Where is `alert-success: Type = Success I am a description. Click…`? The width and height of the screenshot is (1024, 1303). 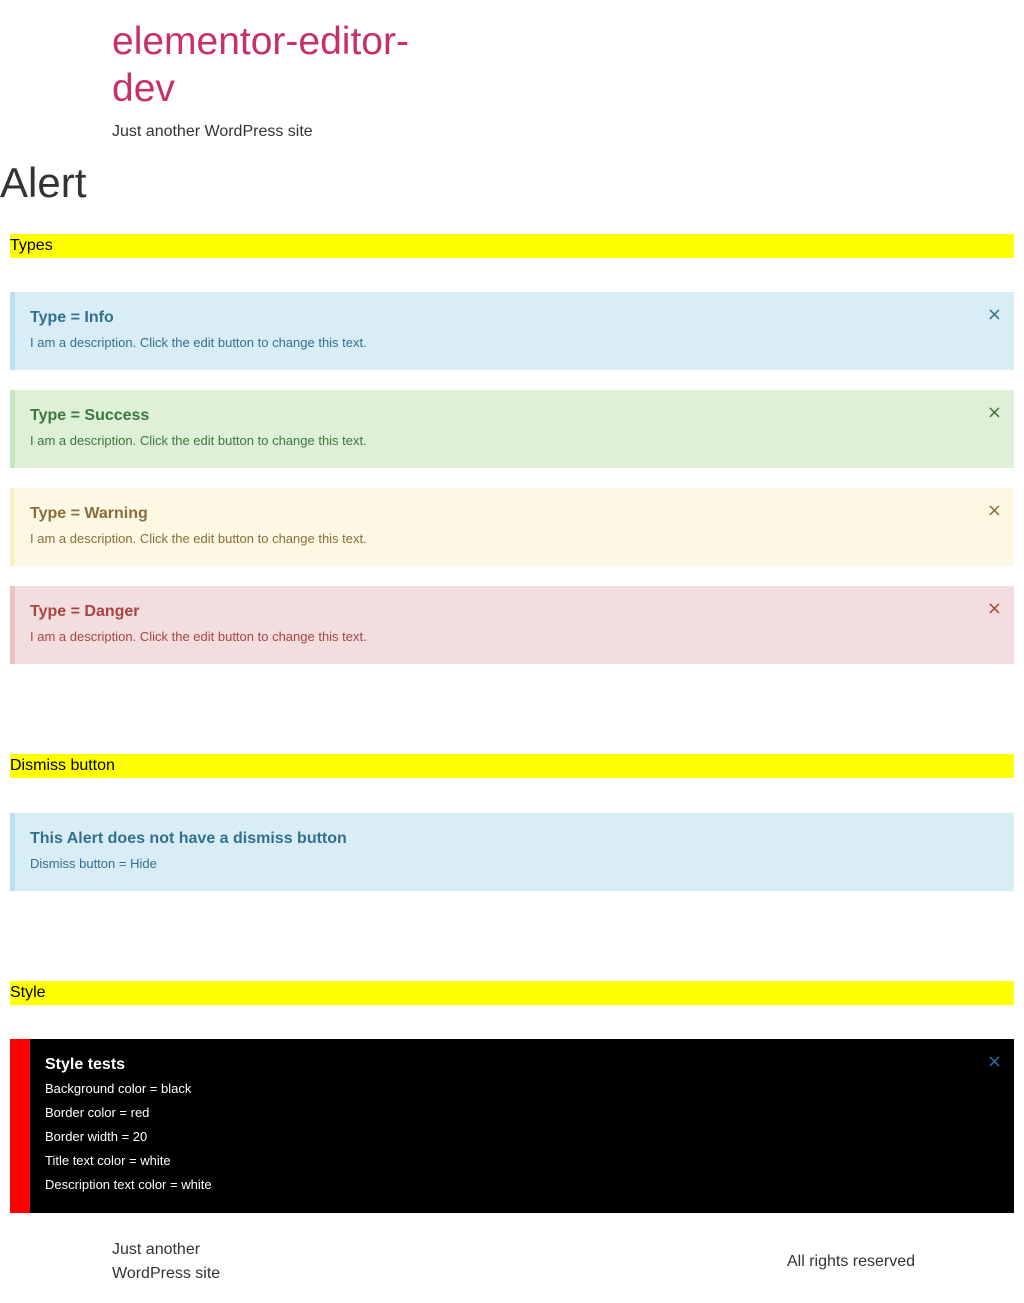
alert-success: Type = Success I am a description. Click… is located at coordinates (512, 429).